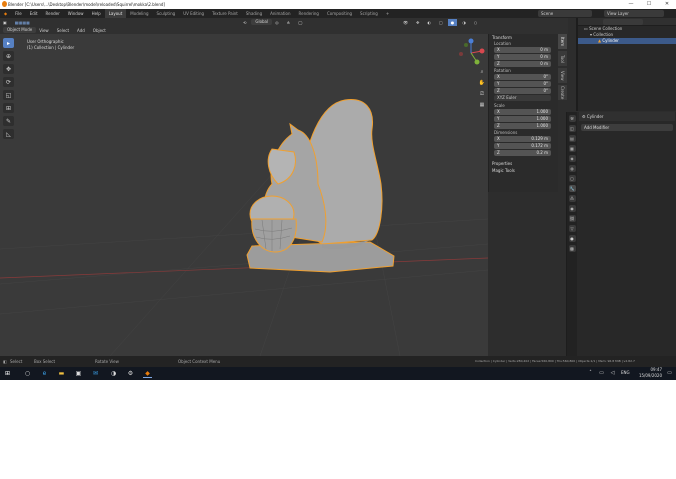 This screenshot has width=676, height=479. What do you see at coordinates (5, 13) in the screenshot?
I see `blender-menu-icon: ◆` at bounding box center [5, 13].